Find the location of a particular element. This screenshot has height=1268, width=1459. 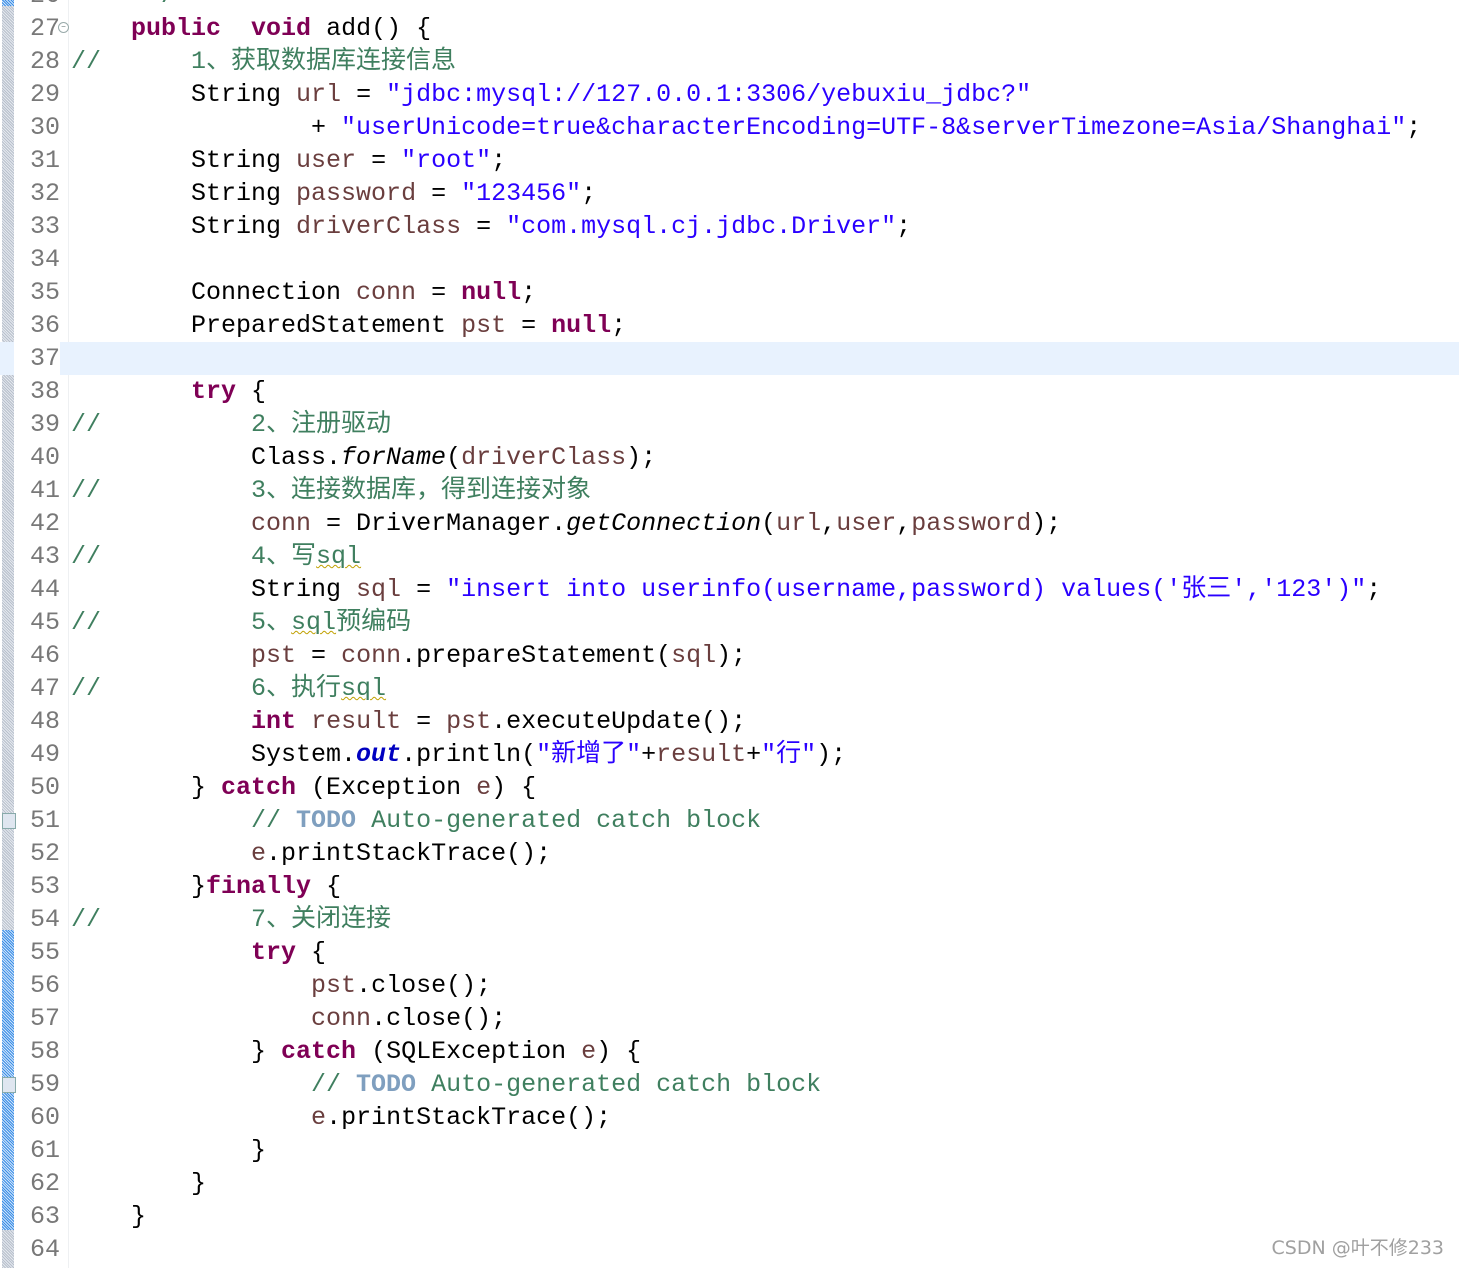

line-number: 40 is located at coordinates (44, 457).